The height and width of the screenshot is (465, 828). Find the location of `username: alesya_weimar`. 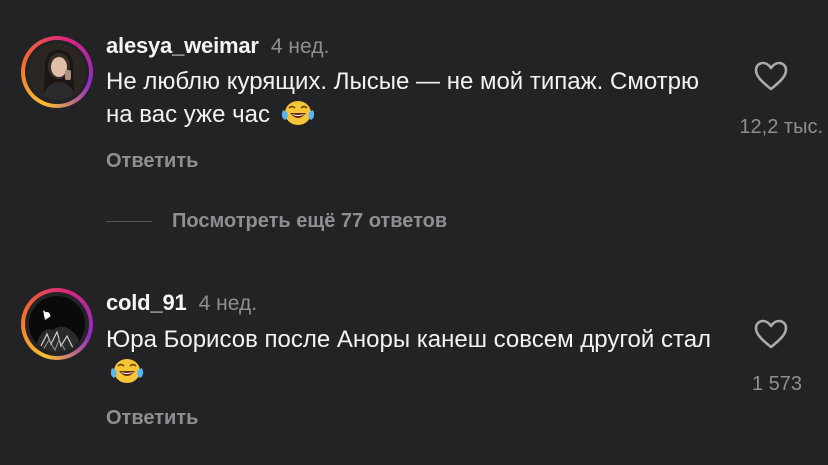

username: alesya_weimar is located at coordinates (182, 45).